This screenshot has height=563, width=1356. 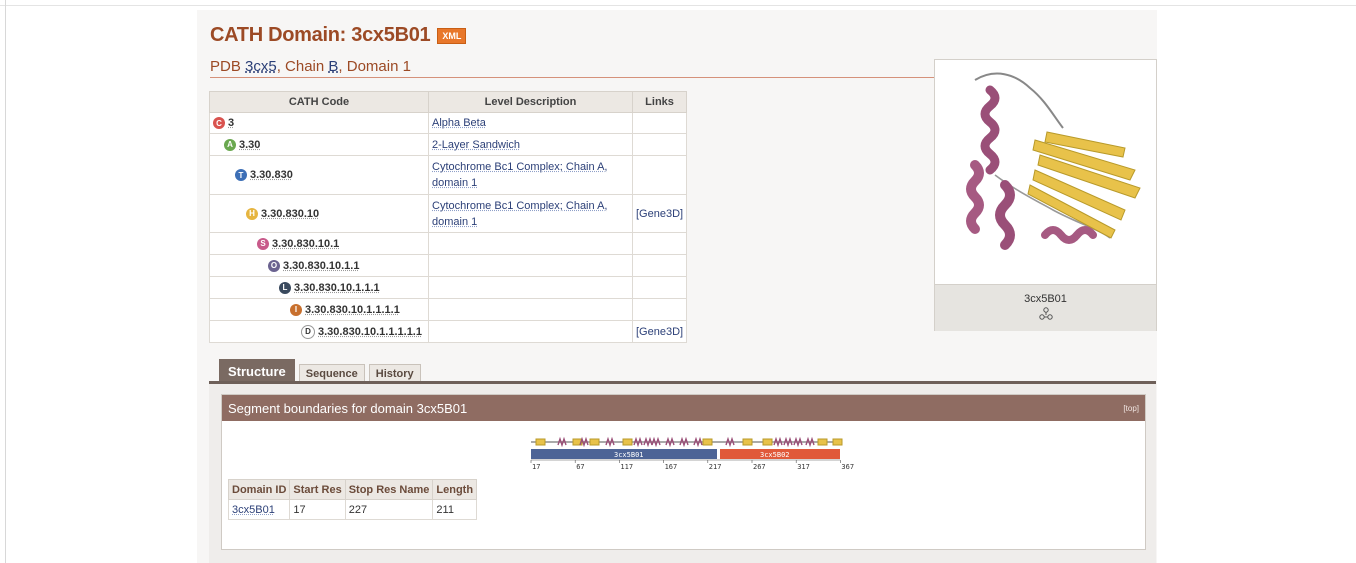 I want to click on table-header-row: CATH Code Level Description Links, so click(x=448, y=102).